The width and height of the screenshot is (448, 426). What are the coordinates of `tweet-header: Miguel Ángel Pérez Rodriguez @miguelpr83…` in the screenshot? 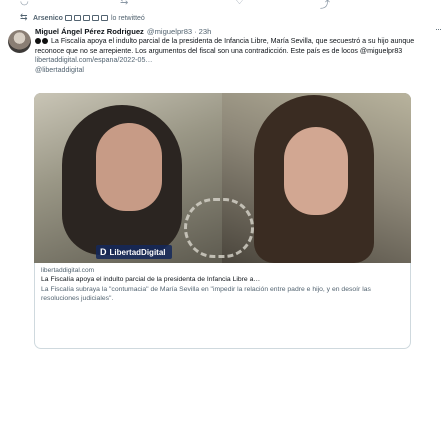 It's located at (240, 31).